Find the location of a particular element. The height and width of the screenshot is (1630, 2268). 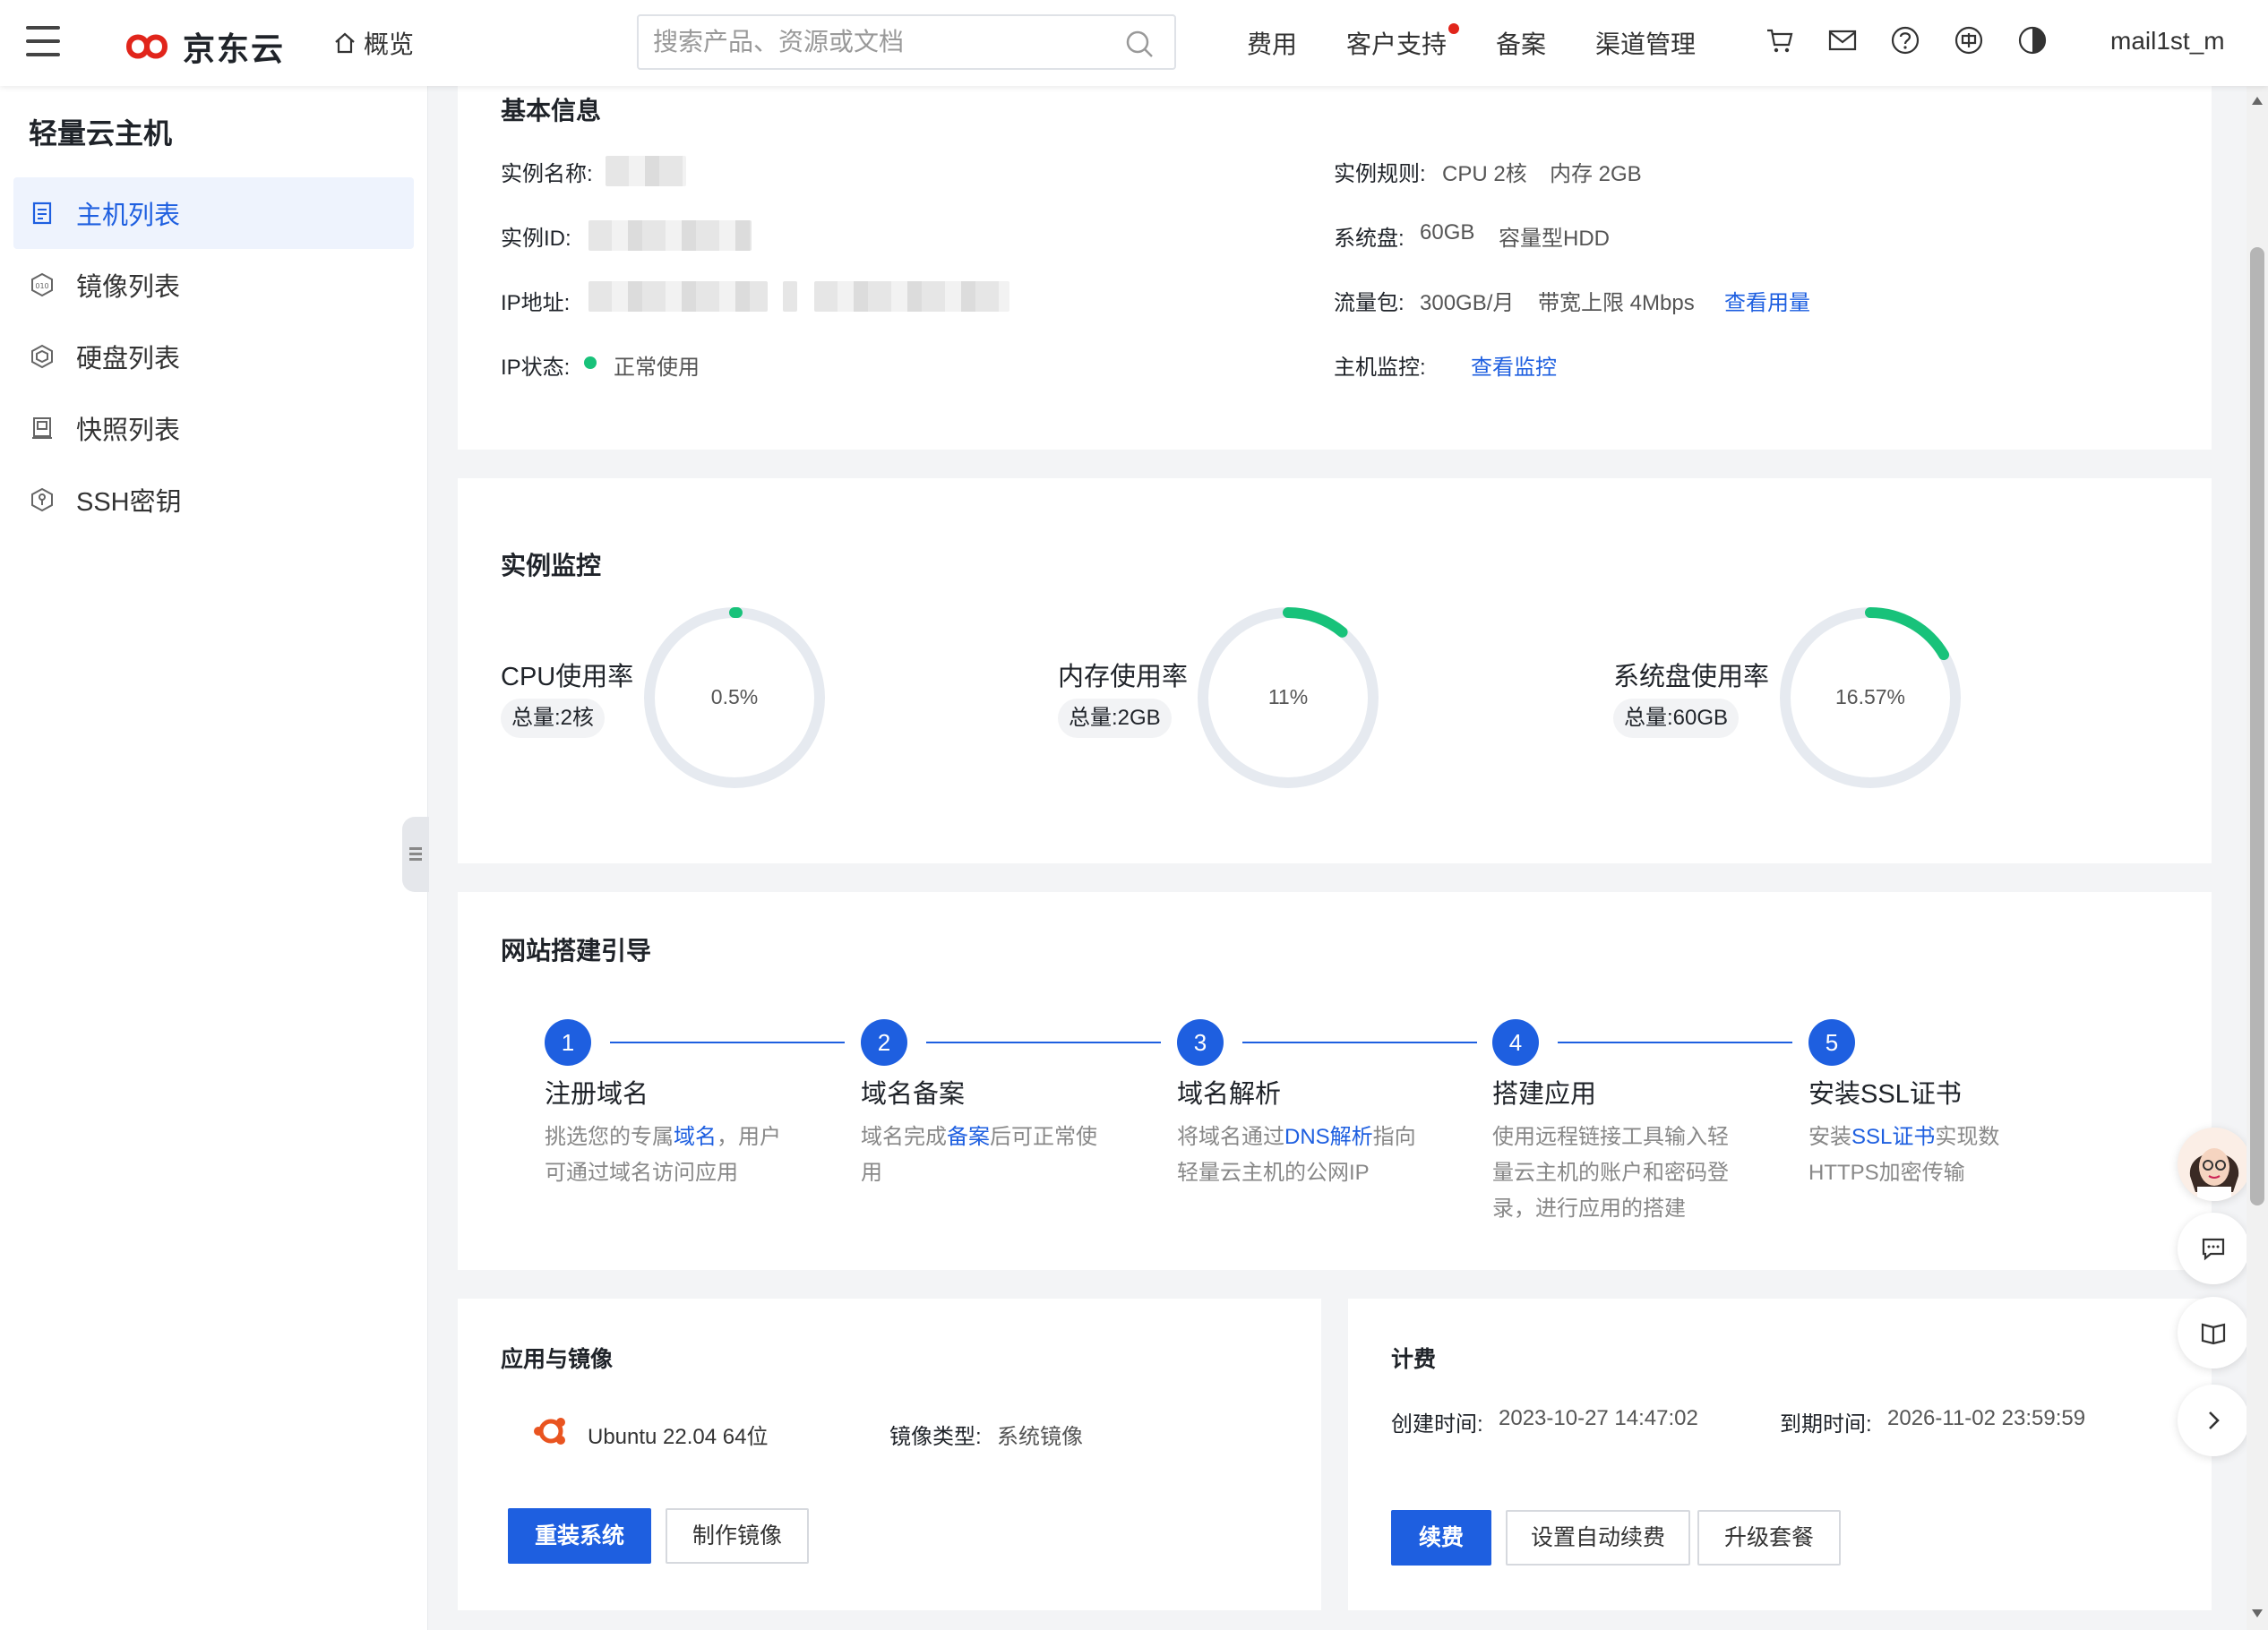

menu-icon is located at coordinates (43, 42).